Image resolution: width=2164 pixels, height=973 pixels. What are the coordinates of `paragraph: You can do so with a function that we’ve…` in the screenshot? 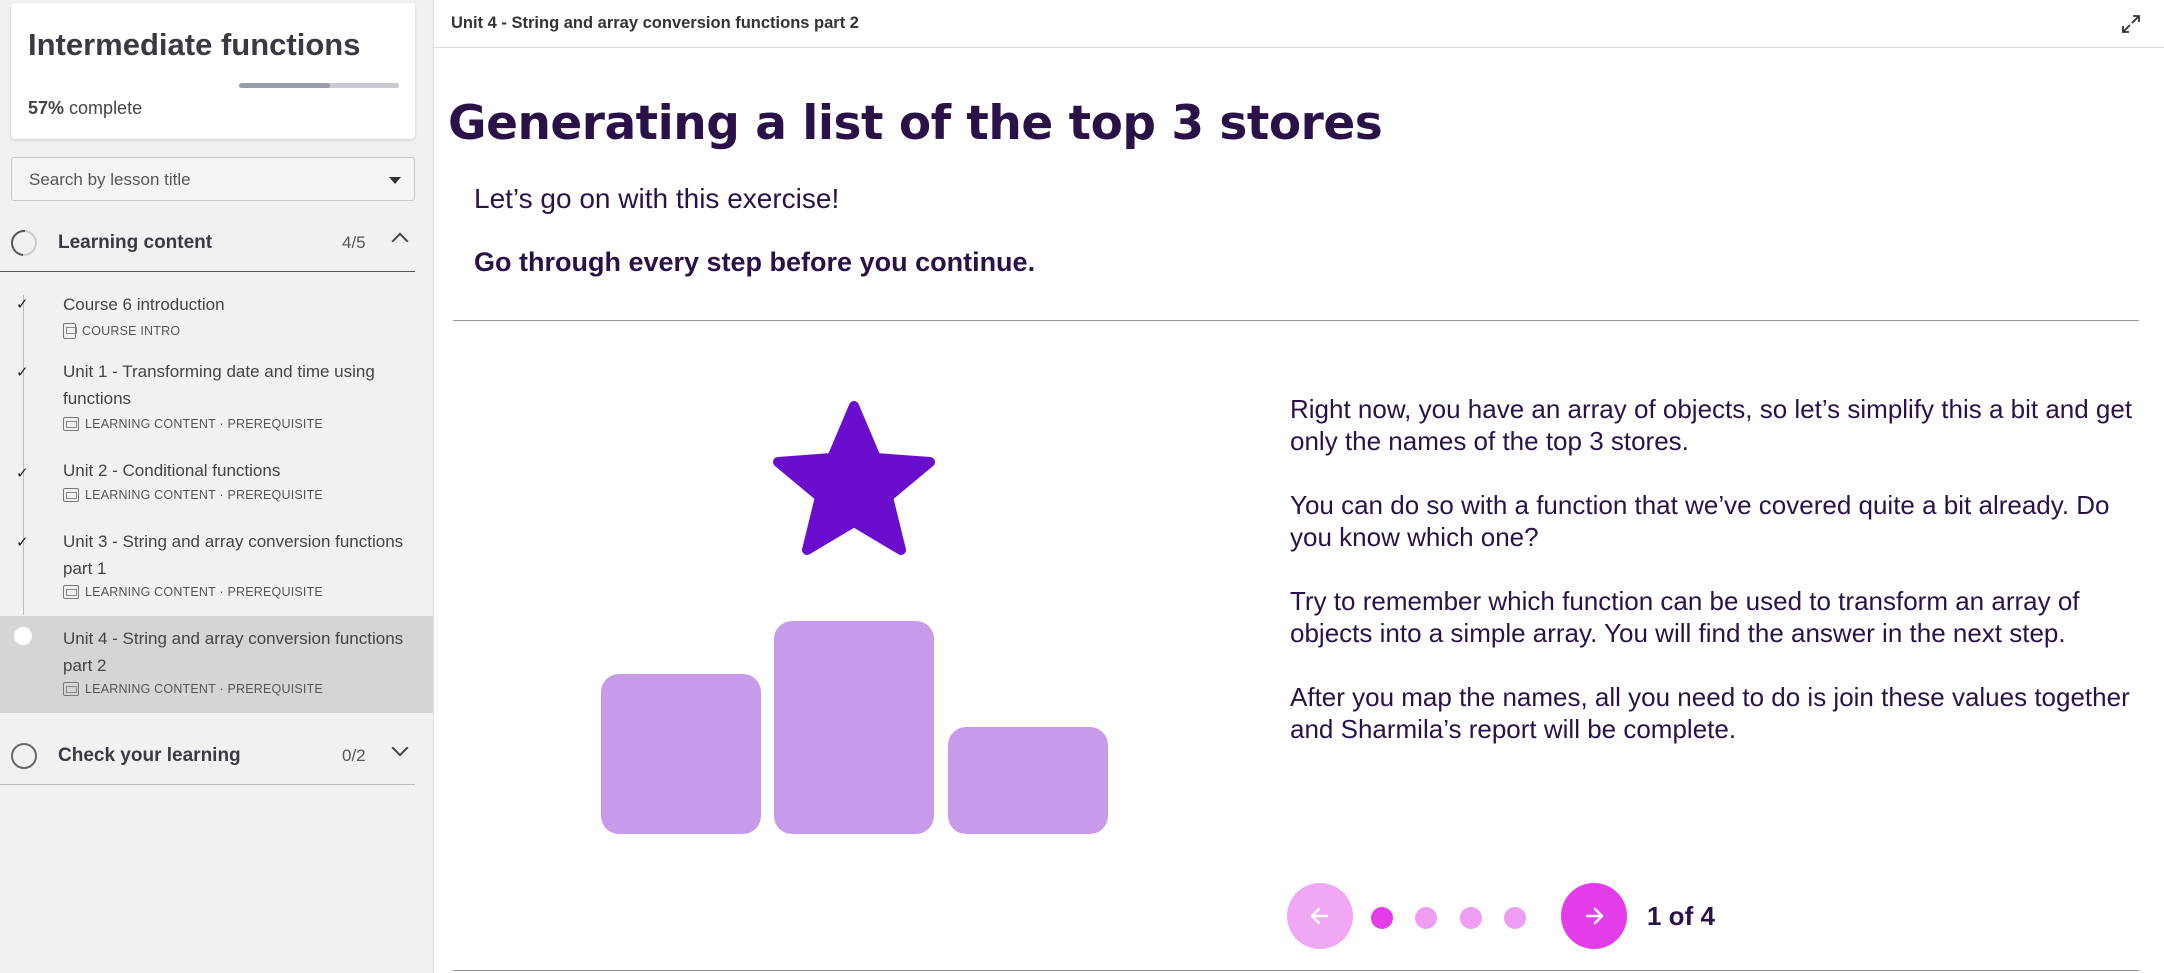 It's located at (1700, 521).